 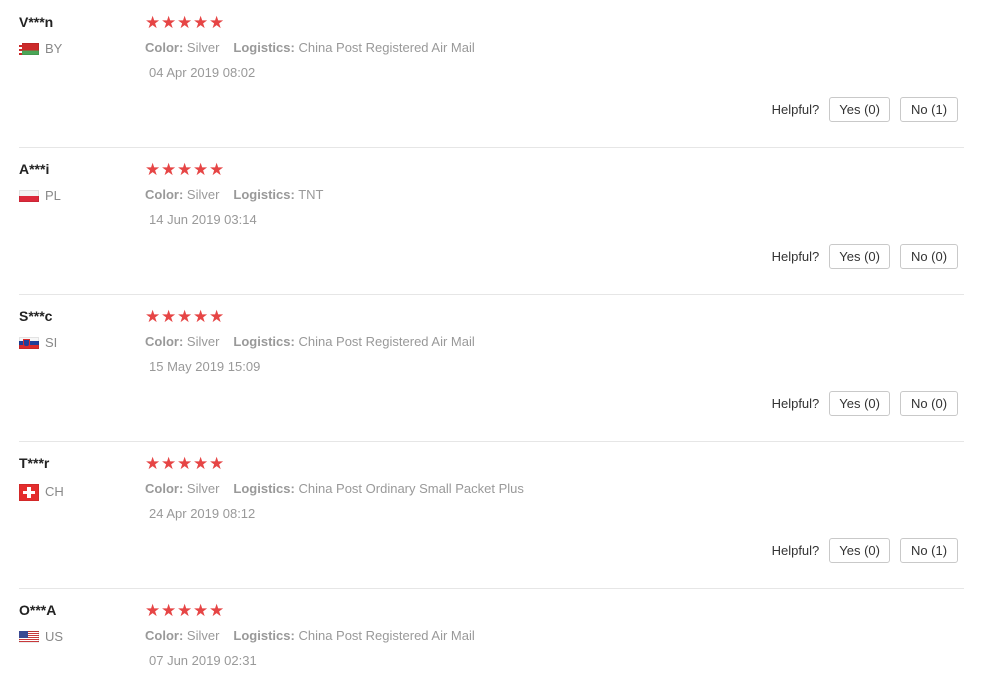 I want to click on review-date: 15 May 2019 15:09, so click(x=205, y=366).